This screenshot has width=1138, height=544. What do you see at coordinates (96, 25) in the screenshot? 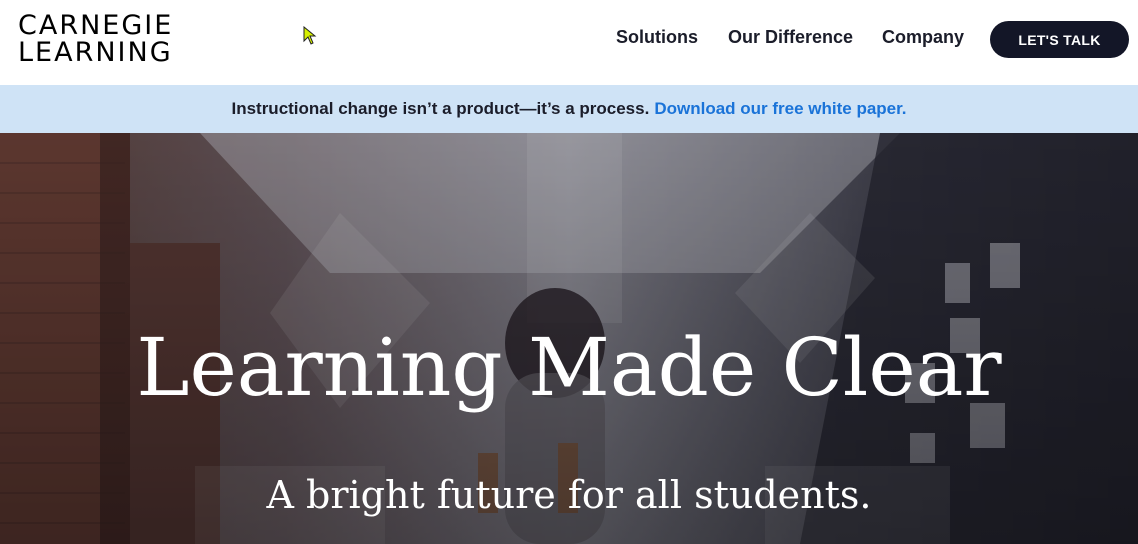
I see `logo-line-1: CARNEGIE` at bounding box center [96, 25].